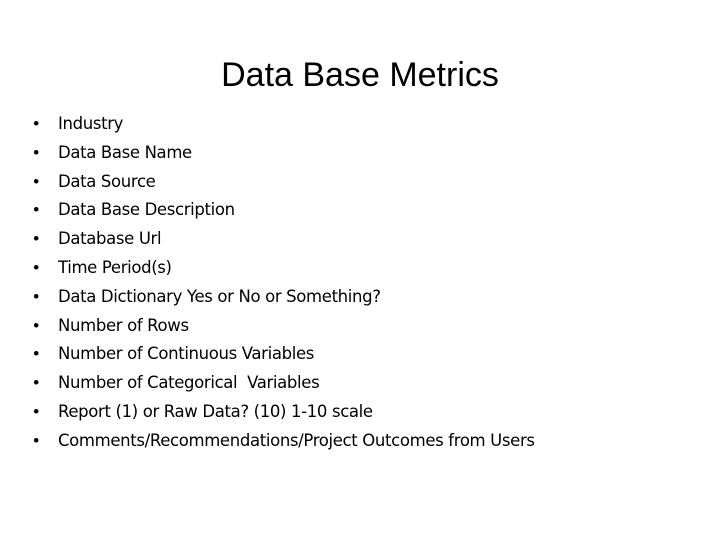  Describe the element at coordinates (125, 152) in the screenshot. I see `list-item-label: Data Base Name` at that location.